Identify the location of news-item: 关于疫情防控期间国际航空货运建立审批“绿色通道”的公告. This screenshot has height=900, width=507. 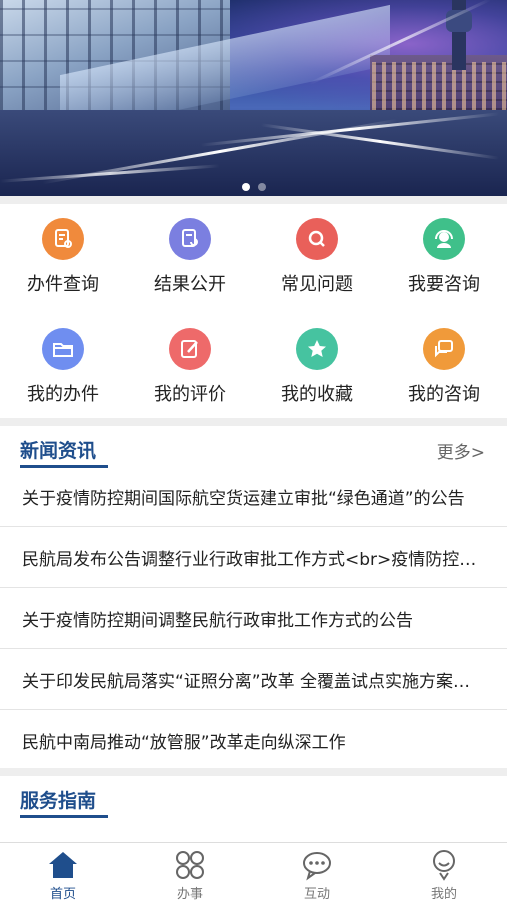
(253, 496).